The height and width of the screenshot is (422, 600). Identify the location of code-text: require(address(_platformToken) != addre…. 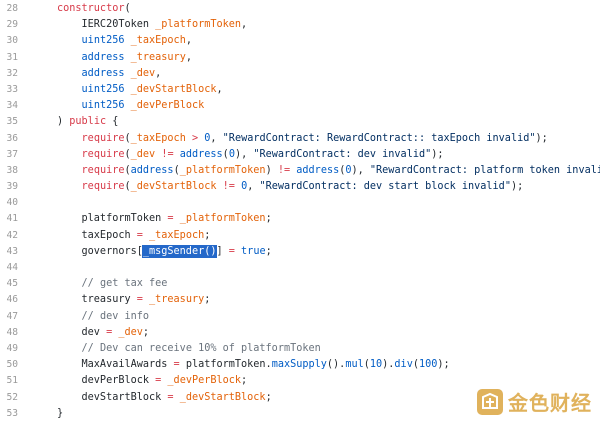
(328, 171).